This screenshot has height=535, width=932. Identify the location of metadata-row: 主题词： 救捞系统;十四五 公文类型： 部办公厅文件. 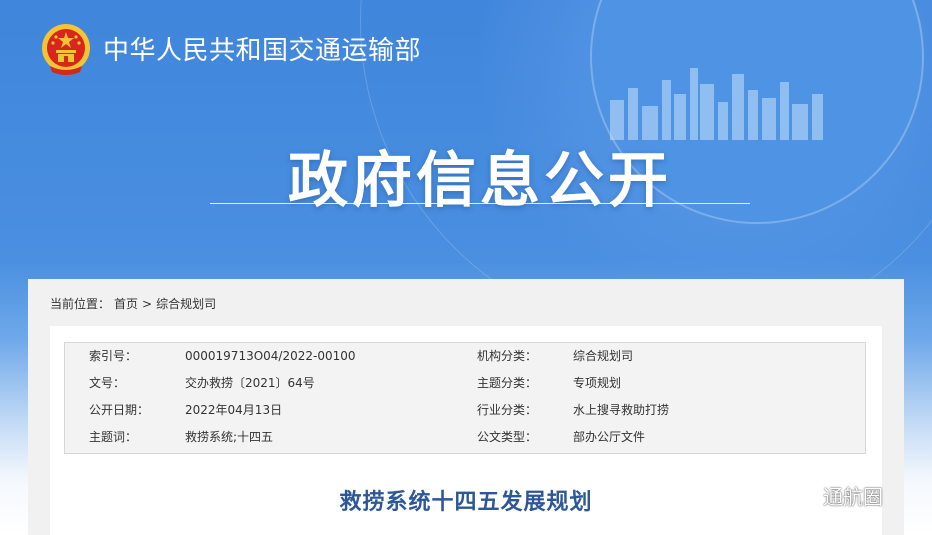
(465, 437).